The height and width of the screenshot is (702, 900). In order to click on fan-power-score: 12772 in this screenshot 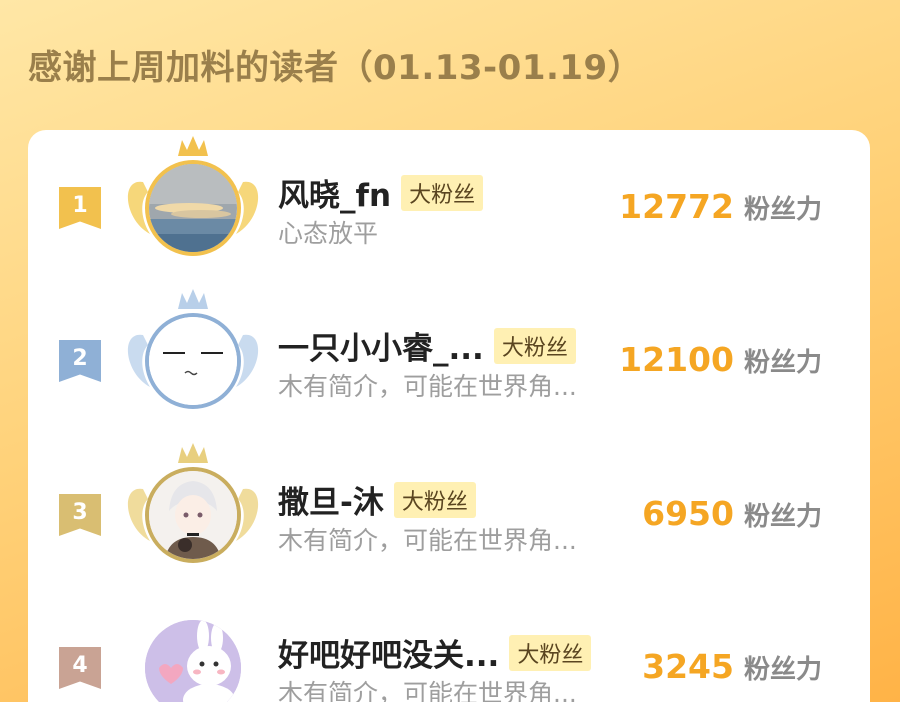, I will do `click(676, 206)`.